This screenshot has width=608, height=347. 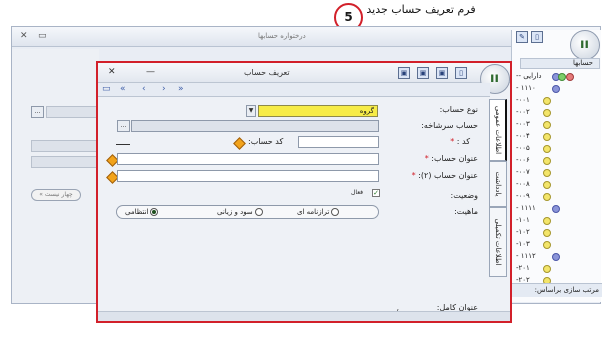 I want to click on save-icon: ▣, so click(x=404, y=73).